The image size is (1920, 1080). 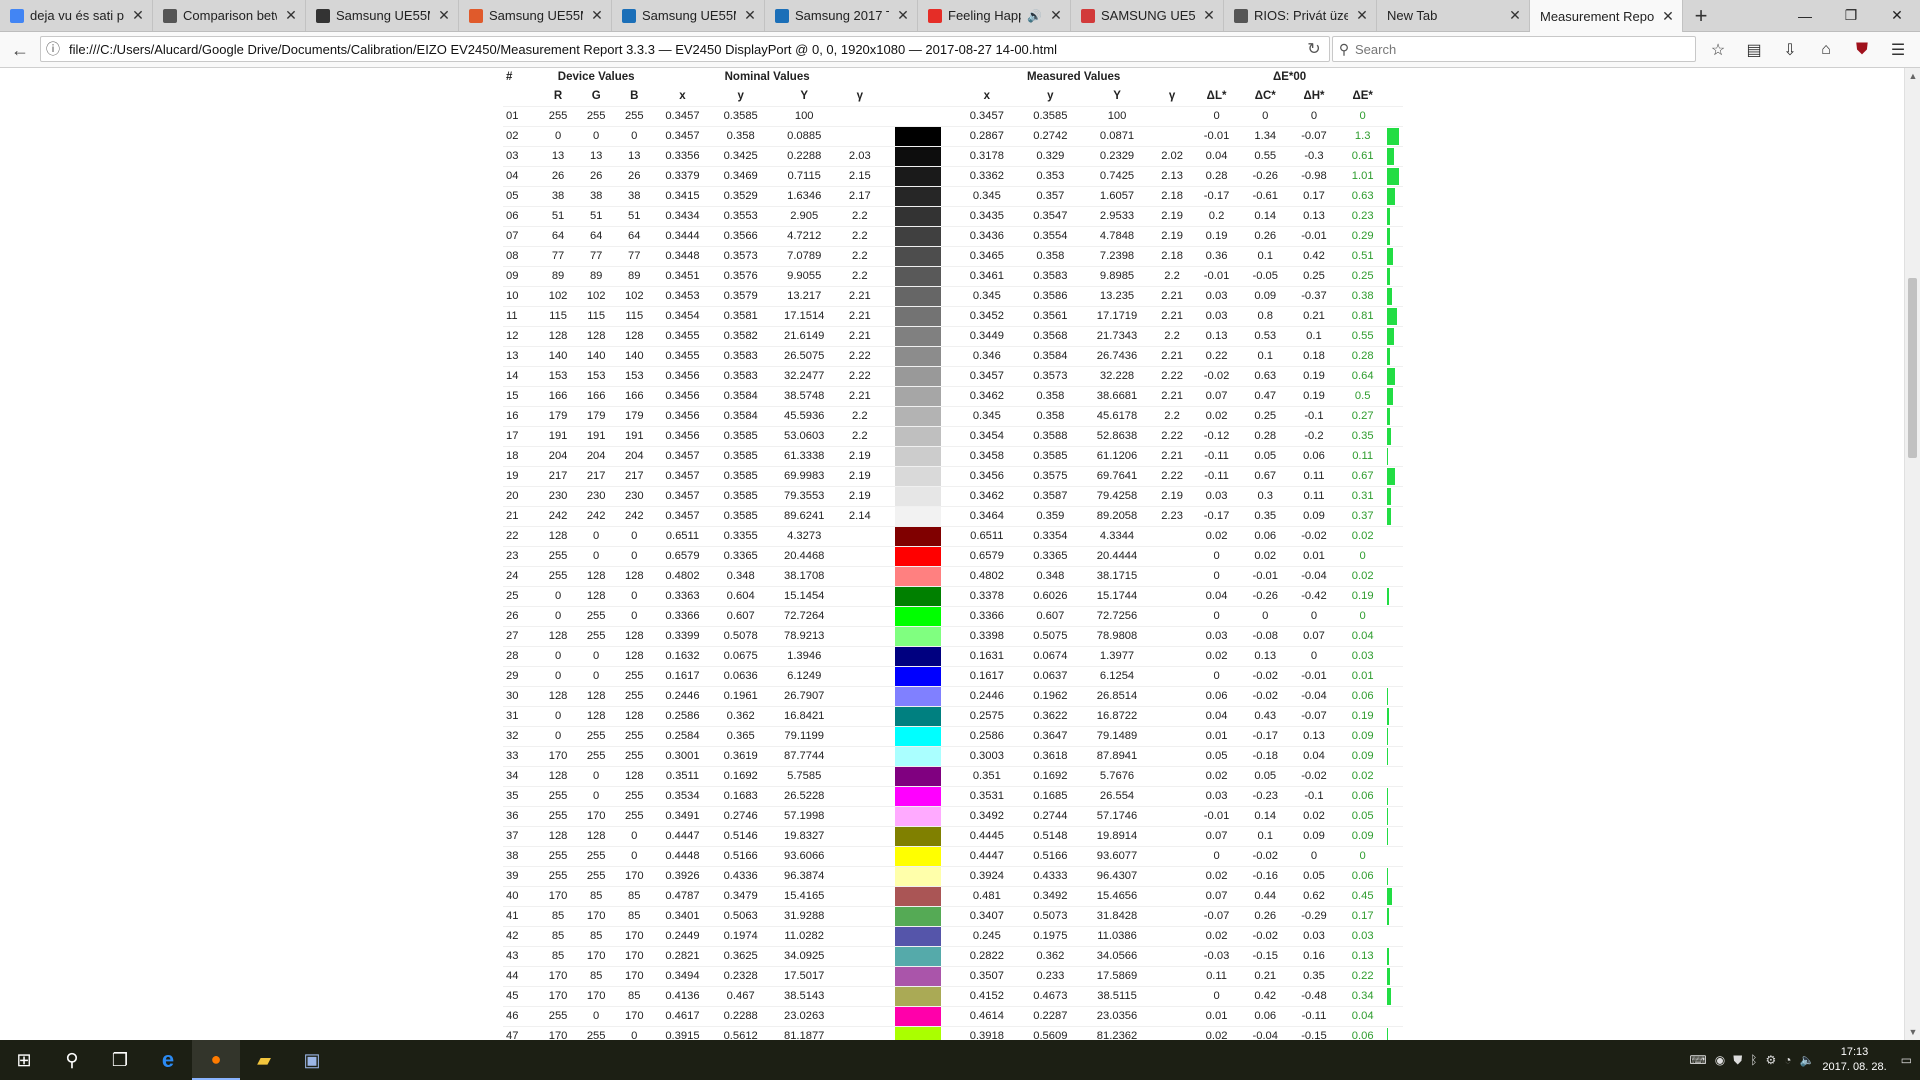 I want to click on cell-ny: 0.362, so click(x=740, y=716).